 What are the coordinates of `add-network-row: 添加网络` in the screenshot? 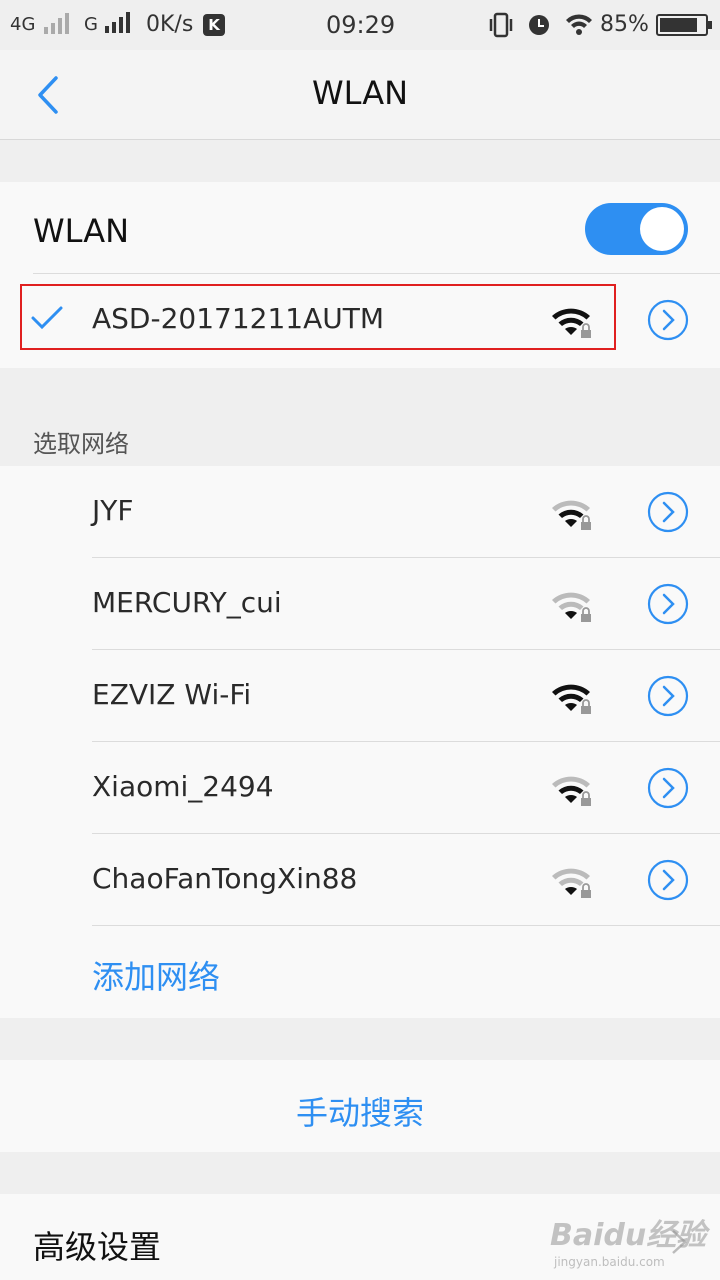 It's located at (360, 972).